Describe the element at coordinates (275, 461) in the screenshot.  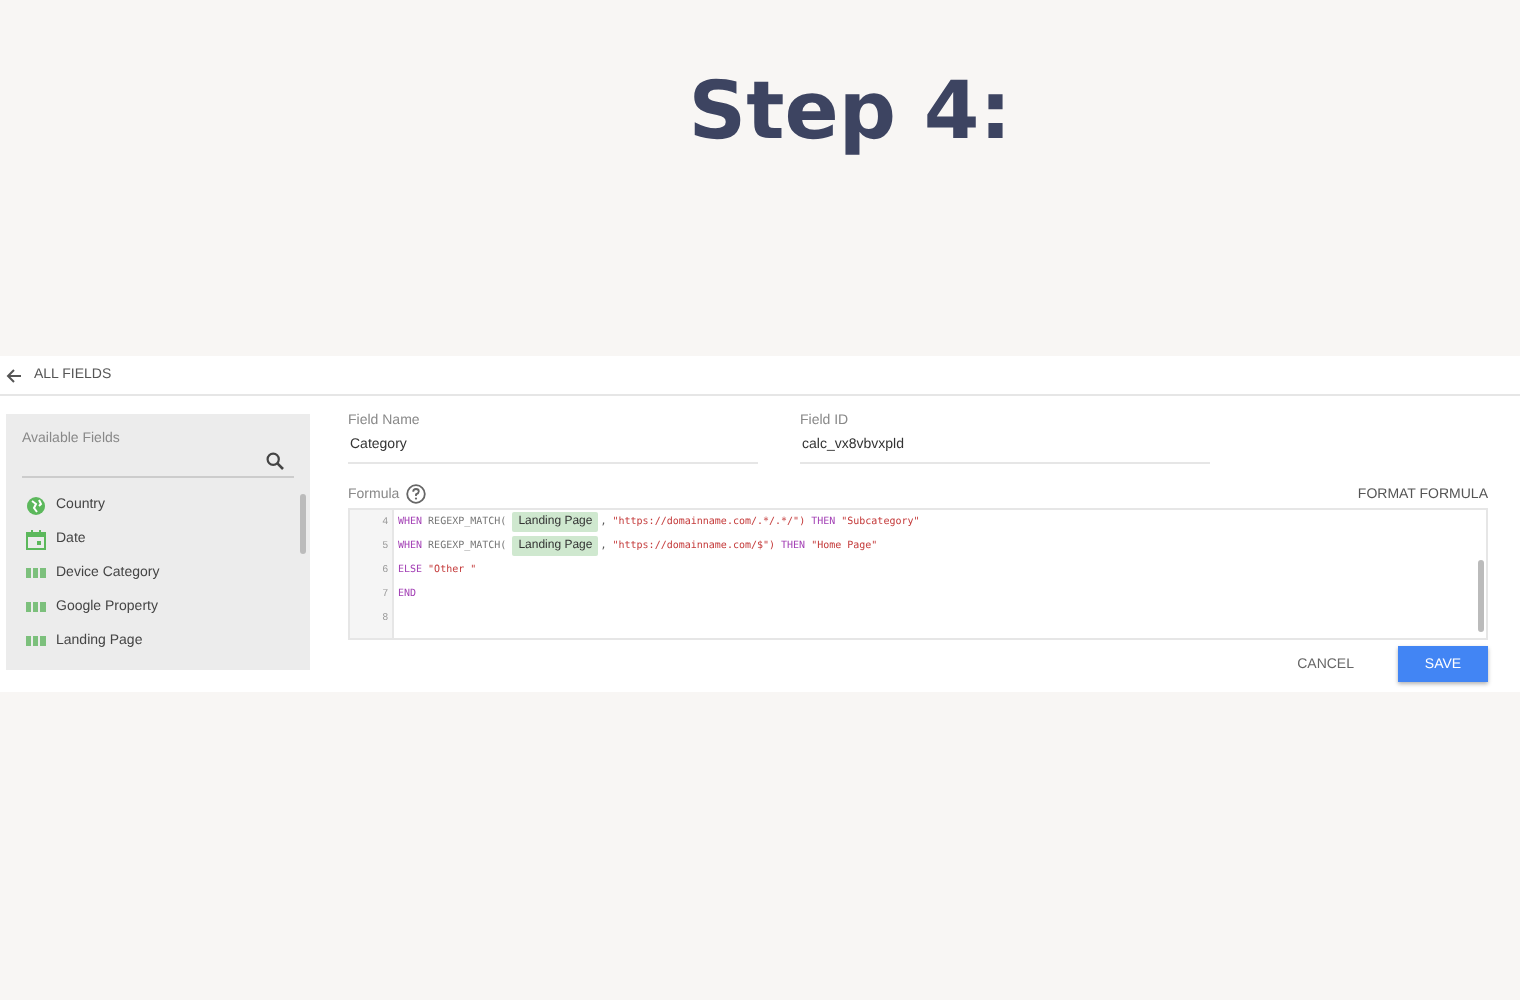
I see `search-icon` at that location.